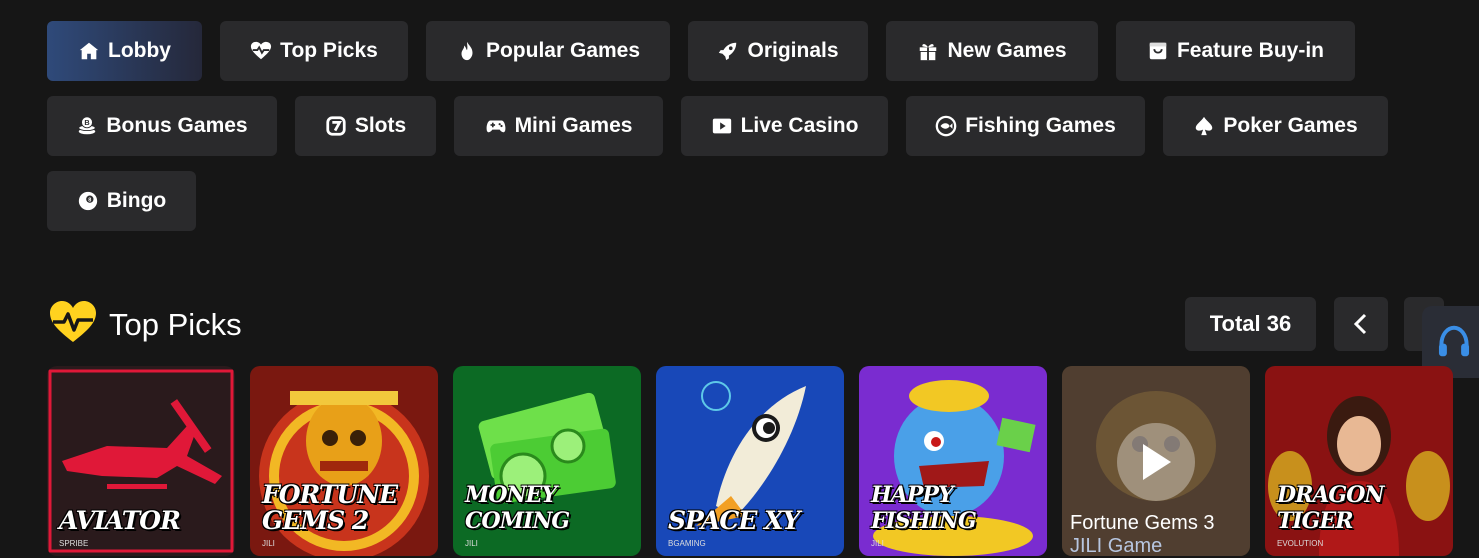 Image resolution: width=1479 pixels, height=558 pixels. I want to click on category-label: Fishing Games, so click(1040, 125).